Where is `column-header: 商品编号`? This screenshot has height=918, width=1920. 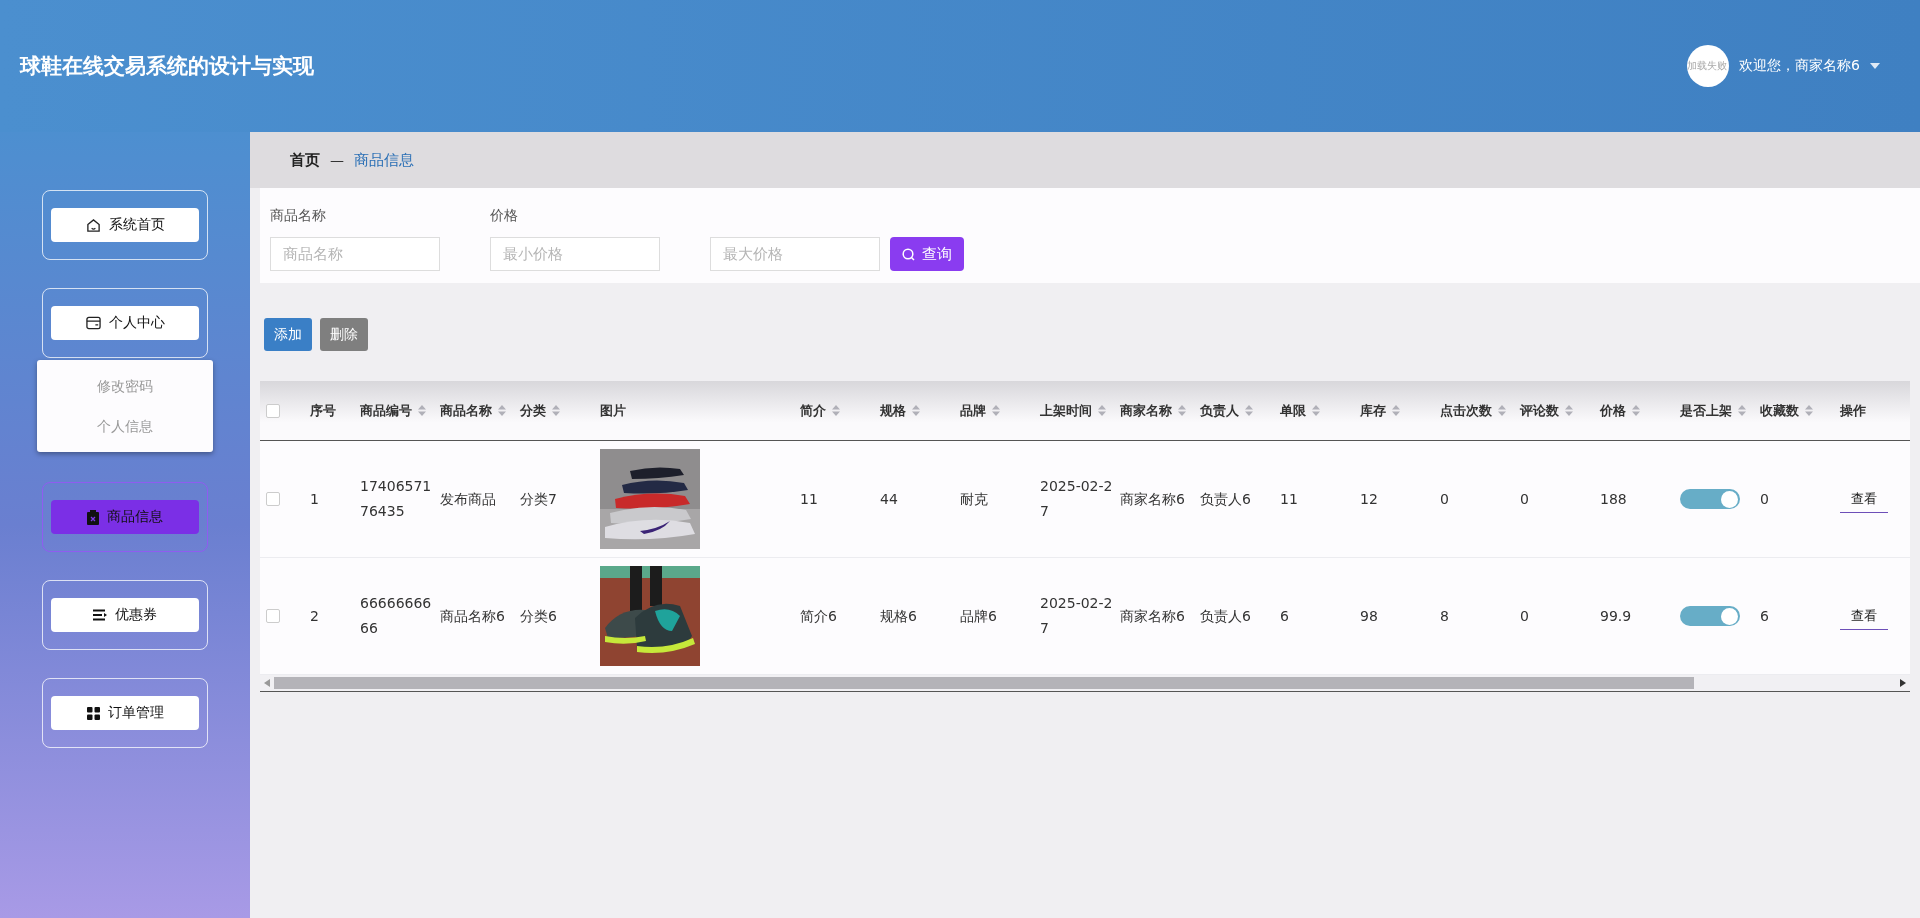
column-header: 商品编号 is located at coordinates (393, 410).